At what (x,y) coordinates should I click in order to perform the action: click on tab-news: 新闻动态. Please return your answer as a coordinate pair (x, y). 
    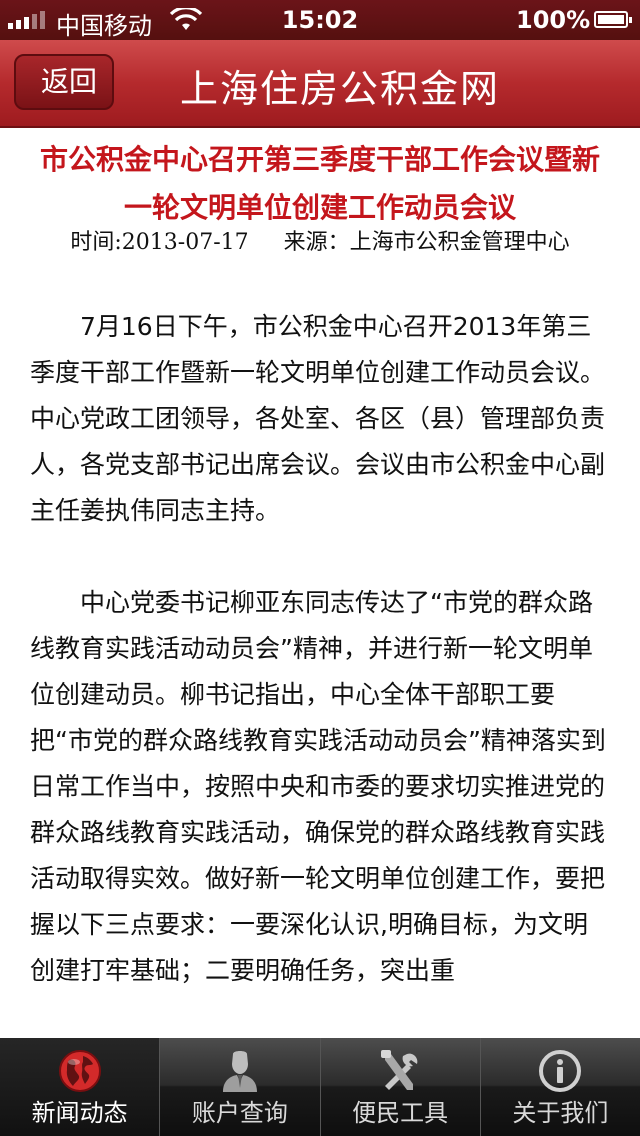
    Looking at the image, I should click on (80, 1087).